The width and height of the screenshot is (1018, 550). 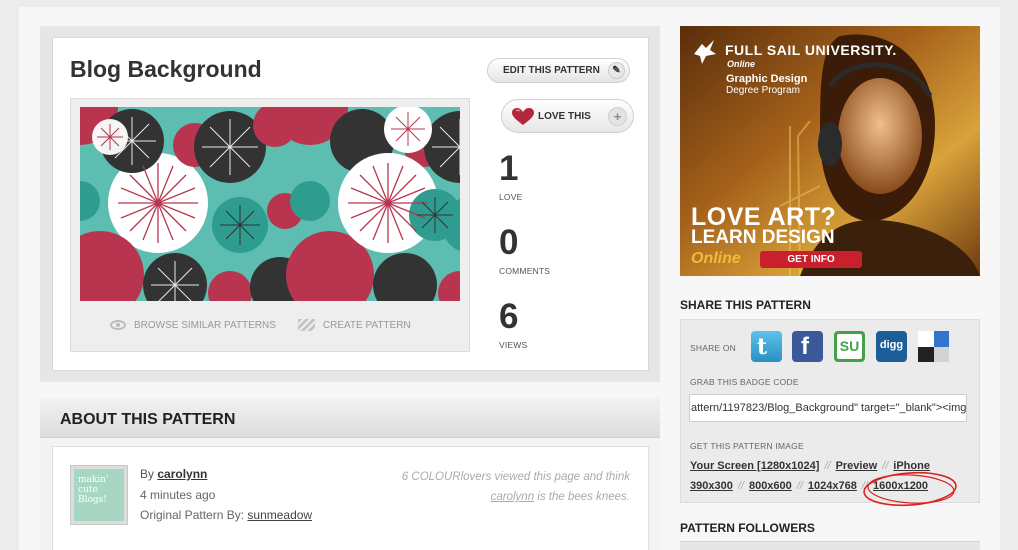 What do you see at coordinates (766, 346) in the screenshot?
I see `twitter-icon: t` at bounding box center [766, 346].